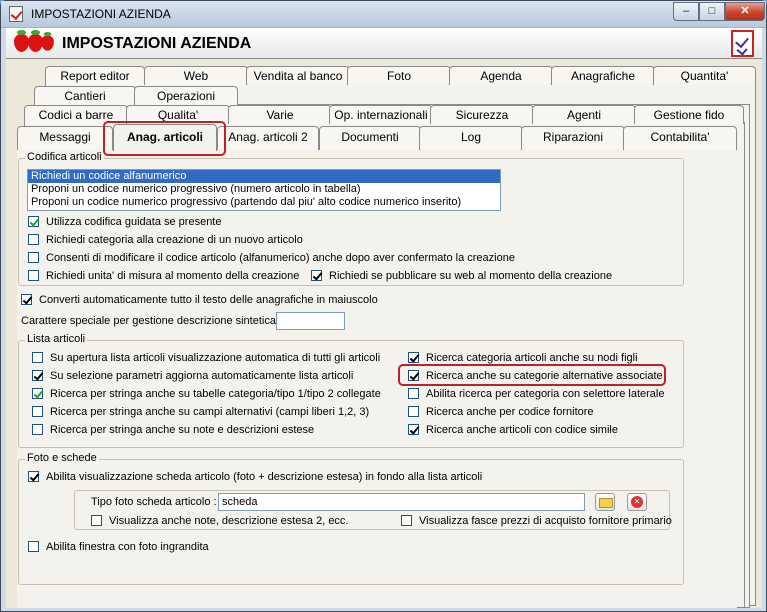 The image size is (767, 612). I want to click on folder-open-icon, so click(605, 502).